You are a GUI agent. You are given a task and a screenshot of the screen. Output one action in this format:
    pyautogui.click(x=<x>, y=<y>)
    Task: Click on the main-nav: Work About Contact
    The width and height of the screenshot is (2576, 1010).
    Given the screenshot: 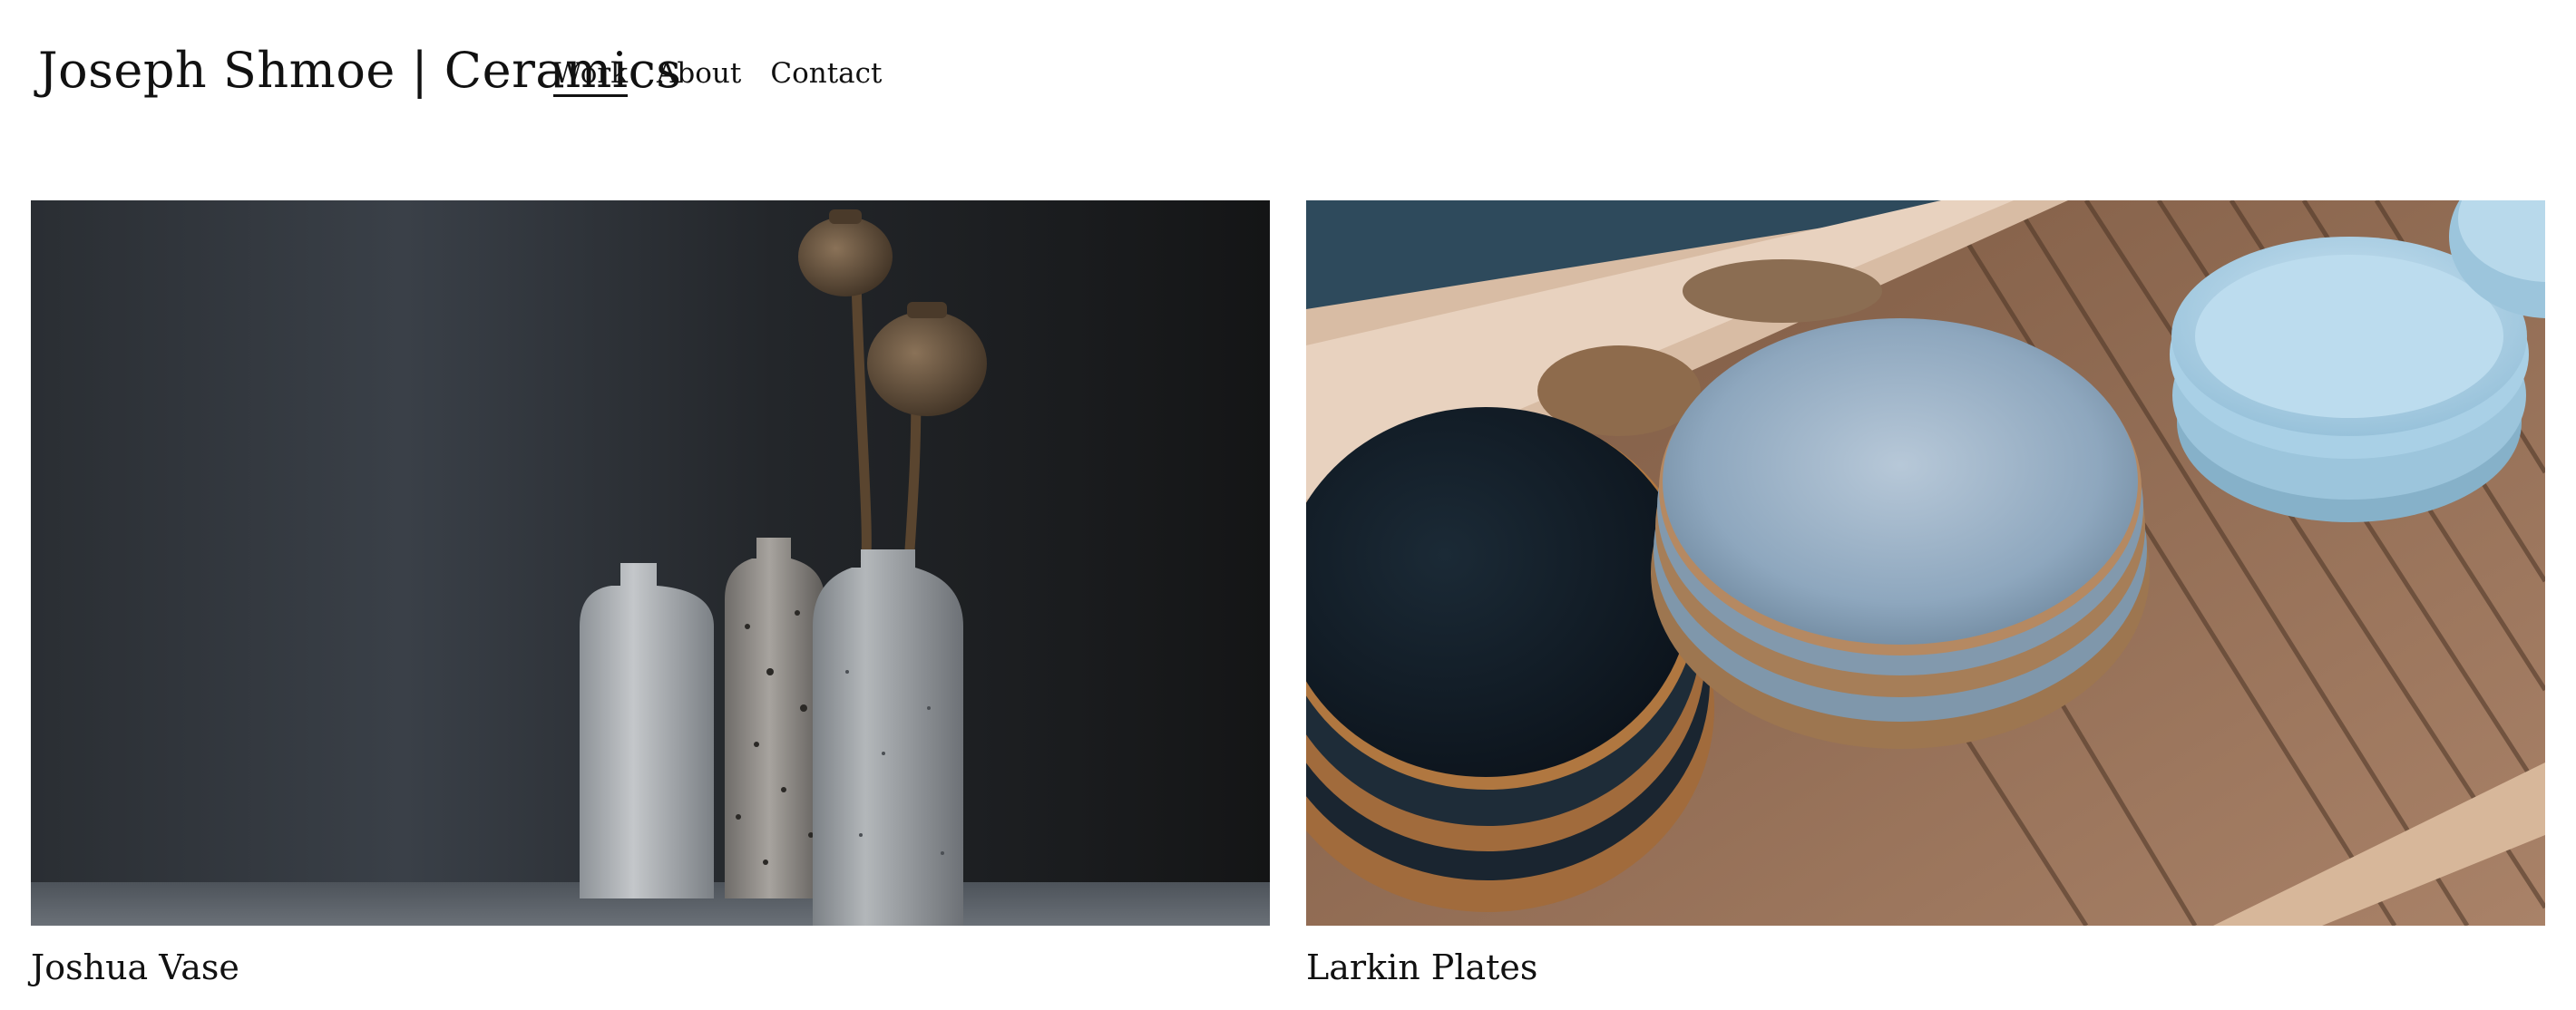 What is the action you would take?
    pyautogui.click(x=717, y=75)
    